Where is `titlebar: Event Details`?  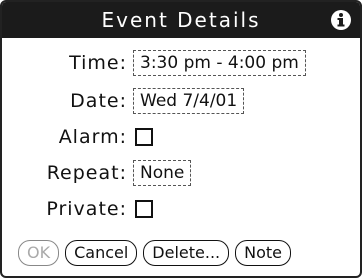
titlebar: Event Details is located at coordinates (181, 20).